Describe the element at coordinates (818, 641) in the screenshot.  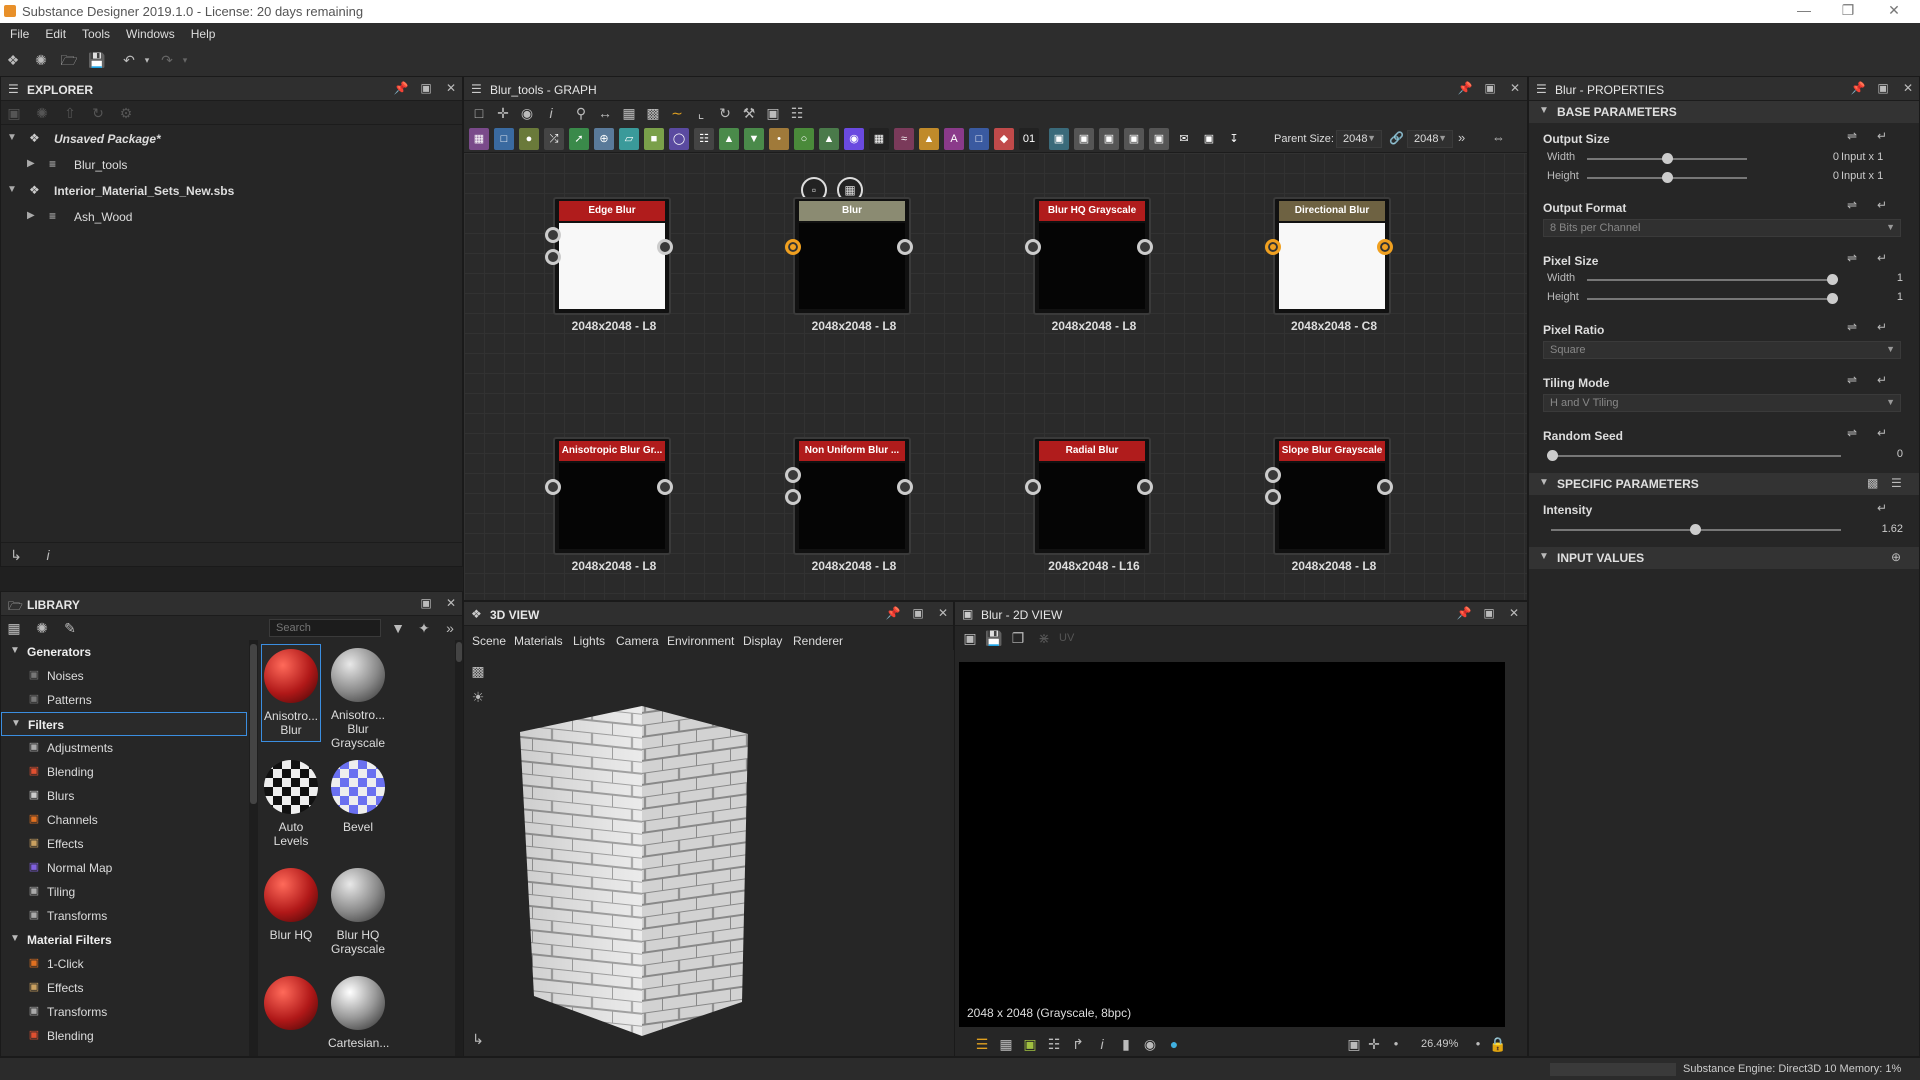
I see `menu-renderer: Renderer` at that location.